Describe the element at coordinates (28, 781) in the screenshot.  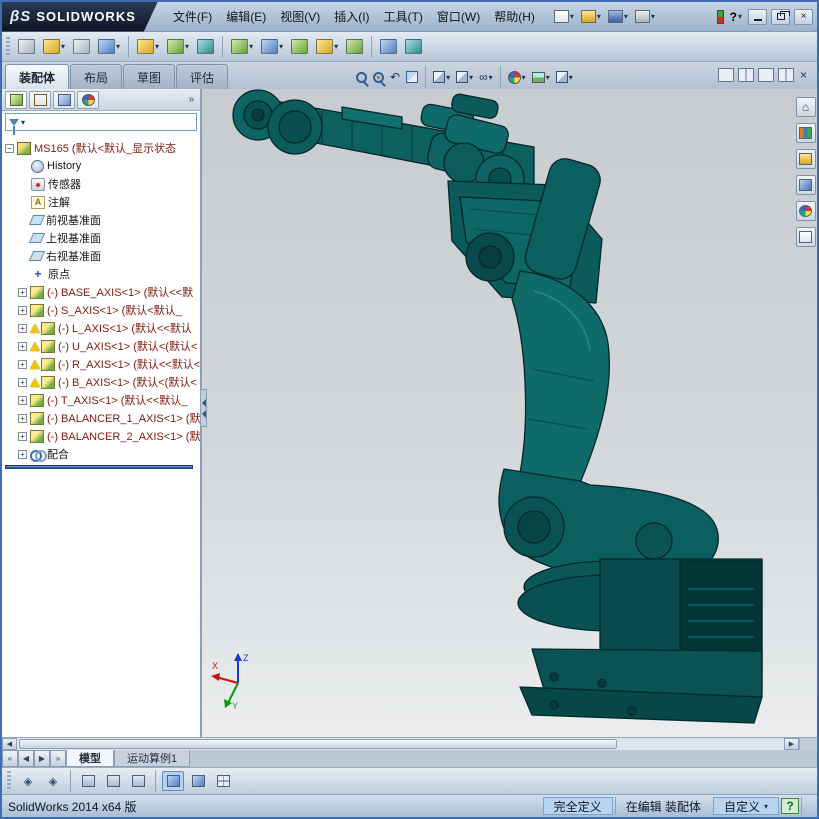
I see `filter-toggle-button: ◈` at that location.